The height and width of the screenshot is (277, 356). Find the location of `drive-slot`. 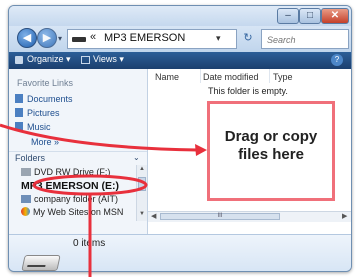

drive-slot is located at coordinates (36, 266).